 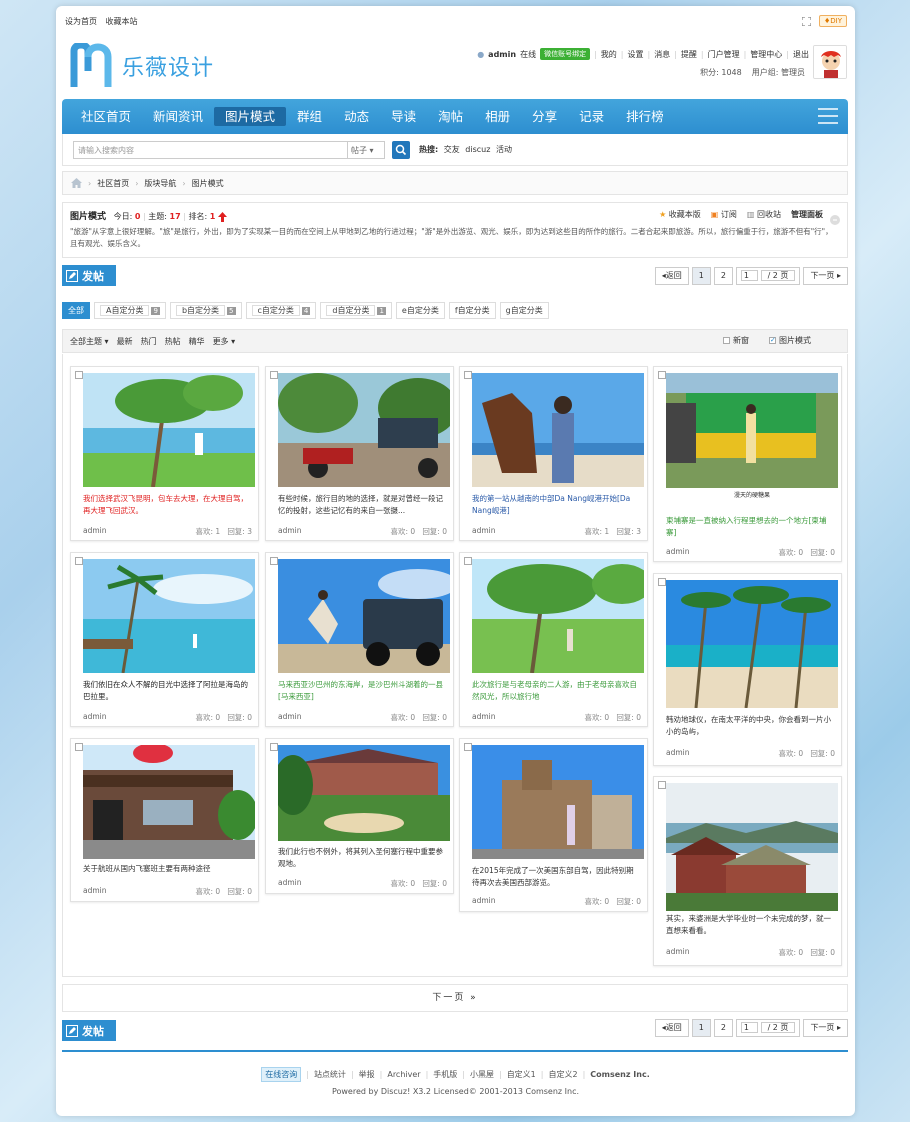 I want to click on footer-link: 自定义2, so click(x=562, y=1074).